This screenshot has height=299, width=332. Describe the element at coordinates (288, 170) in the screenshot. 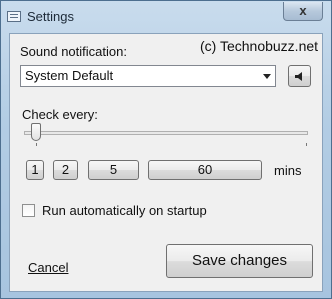

I see `interval-unit: mins` at that location.